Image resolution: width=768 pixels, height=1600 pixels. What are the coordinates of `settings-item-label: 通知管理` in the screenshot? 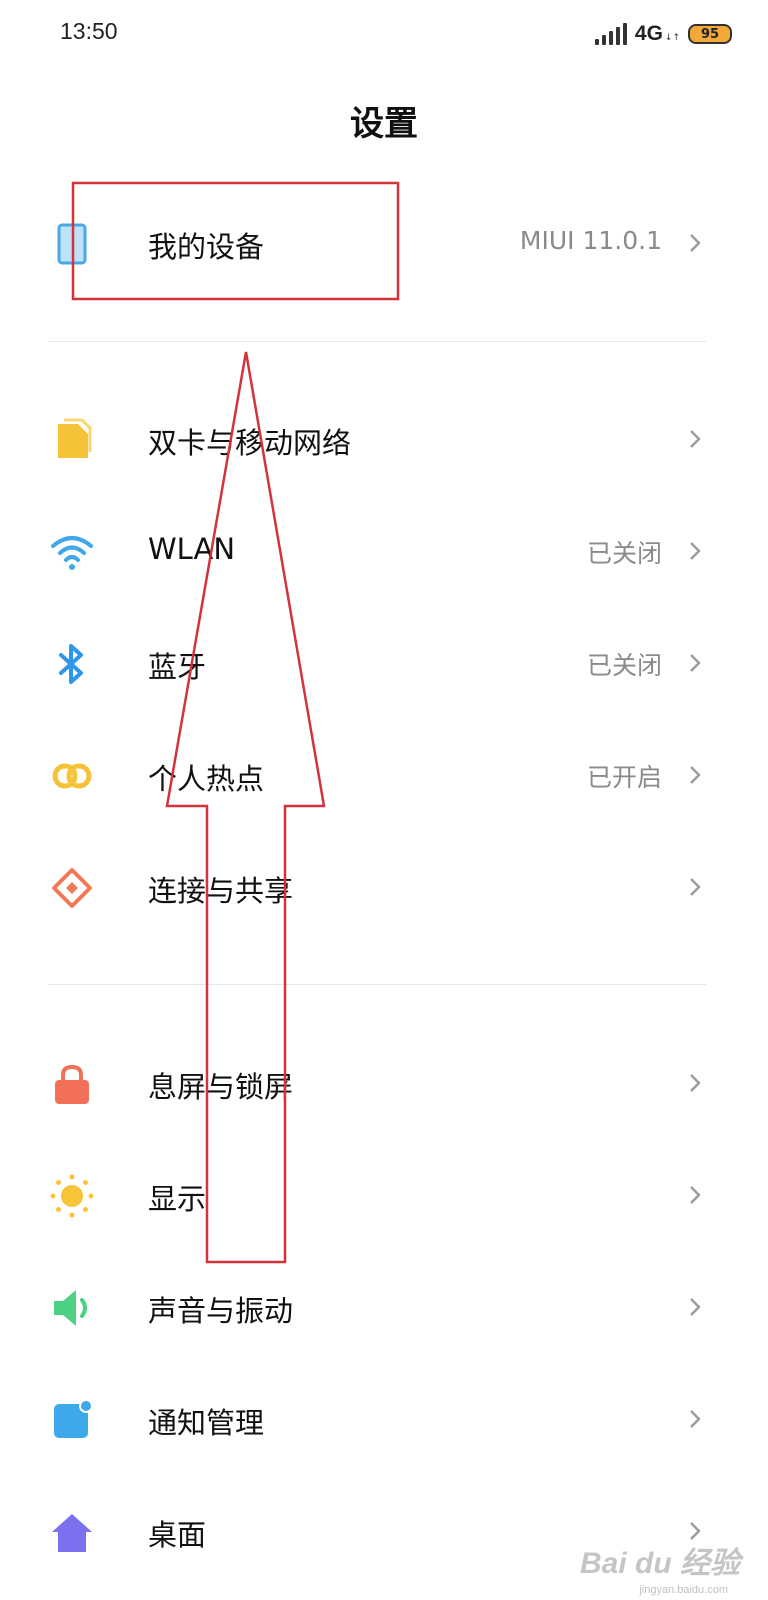 It's located at (206, 1423).